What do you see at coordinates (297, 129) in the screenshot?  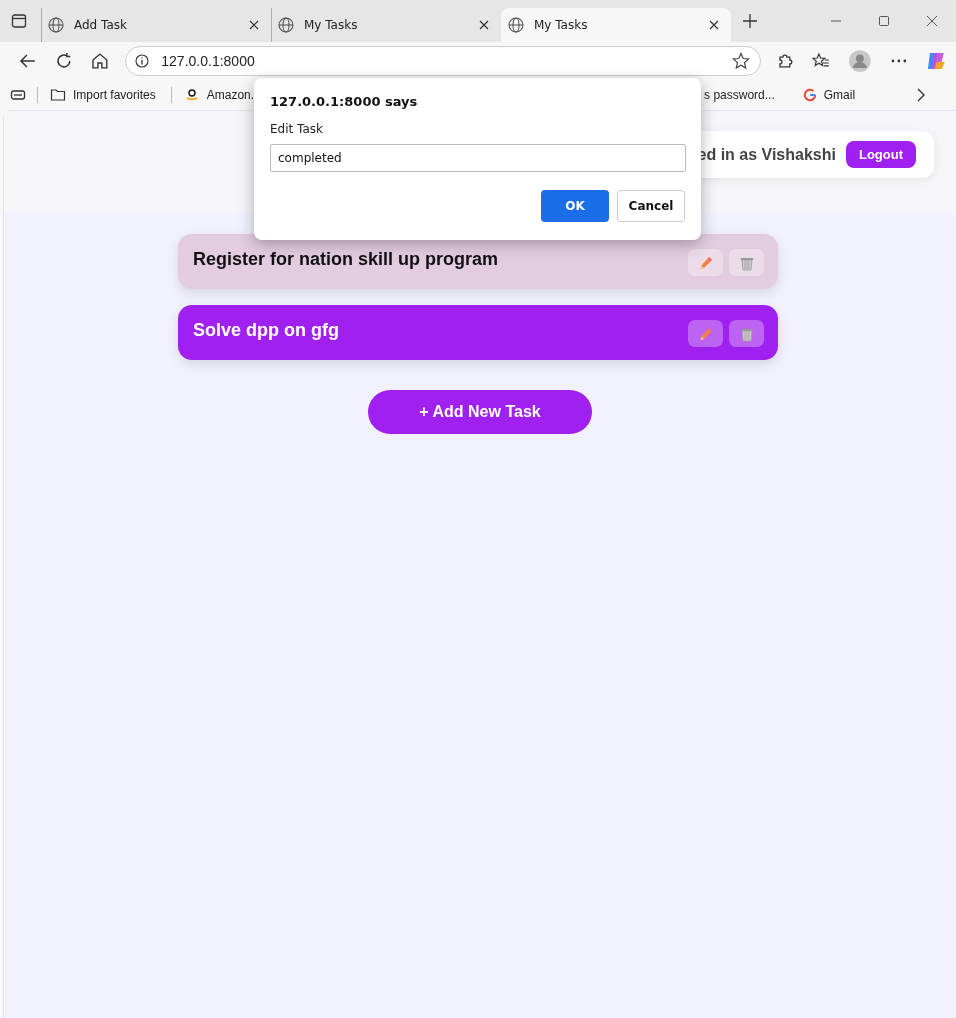 I see `dialog-label: Edit Task` at bounding box center [297, 129].